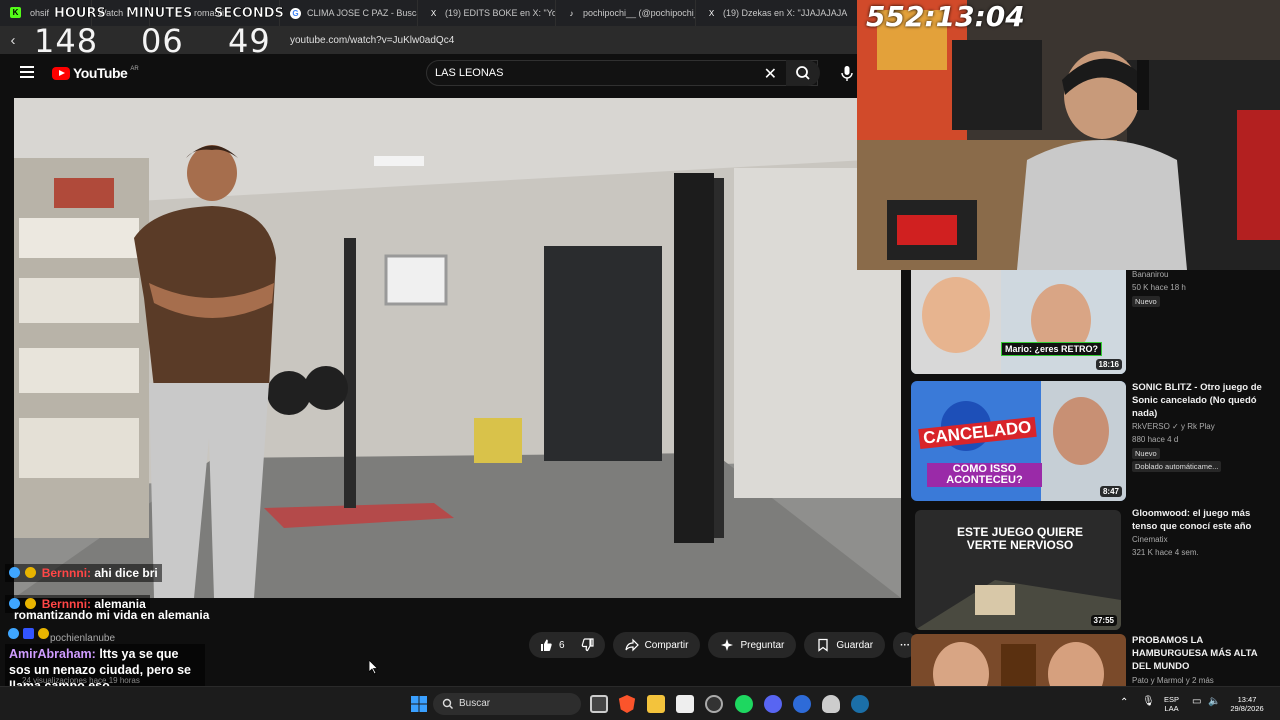 The height and width of the screenshot is (720, 1280). Describe the element at coordinates (567, 645) in the screenshot. I see `like-dislike-button: 6` at that location.